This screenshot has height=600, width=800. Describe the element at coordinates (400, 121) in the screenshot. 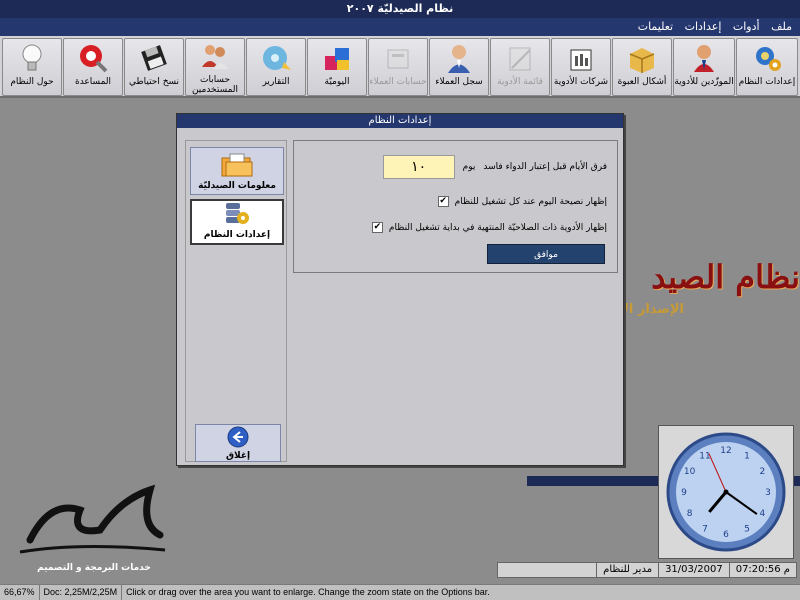

I see `dialog-title: إعدادات النظام` at that location.